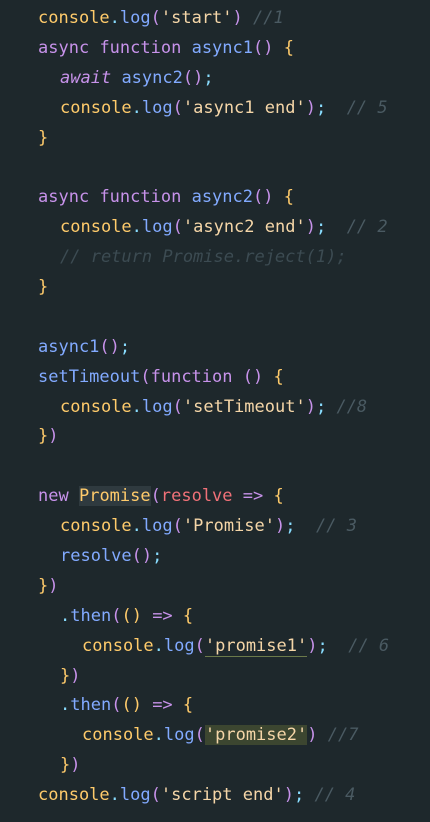 This screenshot has width=430, height=822. What do you see at coordinates (256, 646) in the screenshot?
I see `token-string: 'promise1'` at bounding box center [256, 646].